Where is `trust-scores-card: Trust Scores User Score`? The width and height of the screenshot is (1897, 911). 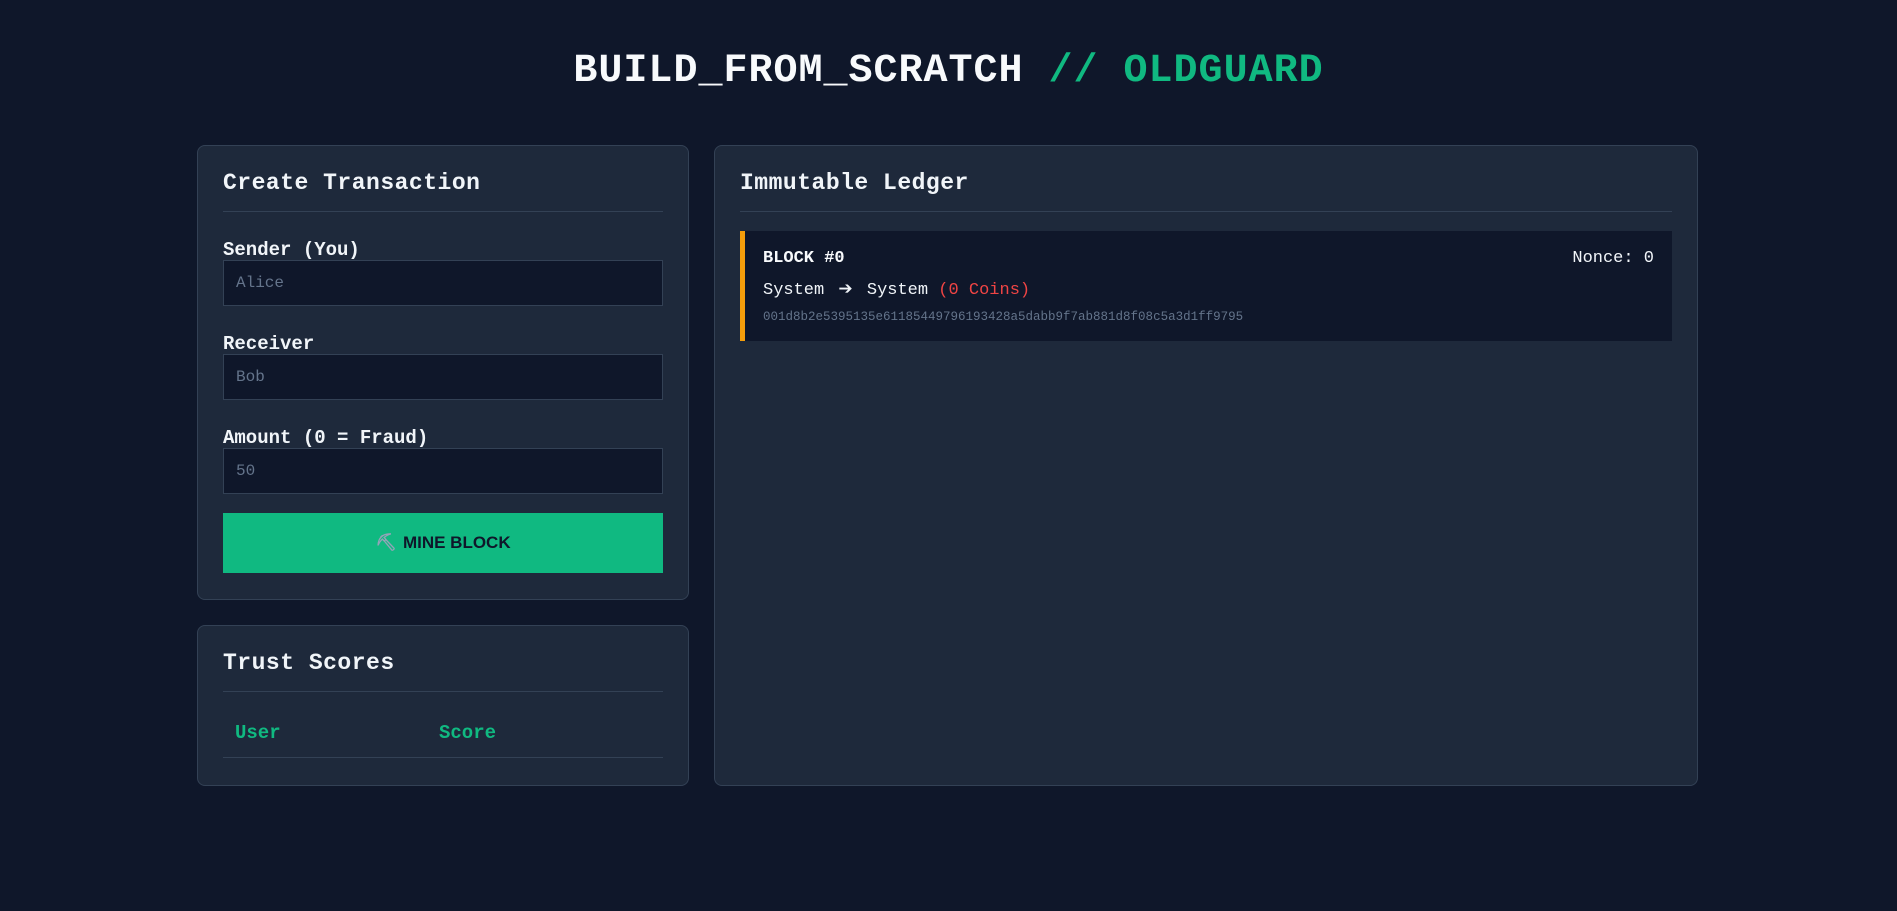
trust-scores-card: Trust Scores User Score is located at coordinates (443, 705).